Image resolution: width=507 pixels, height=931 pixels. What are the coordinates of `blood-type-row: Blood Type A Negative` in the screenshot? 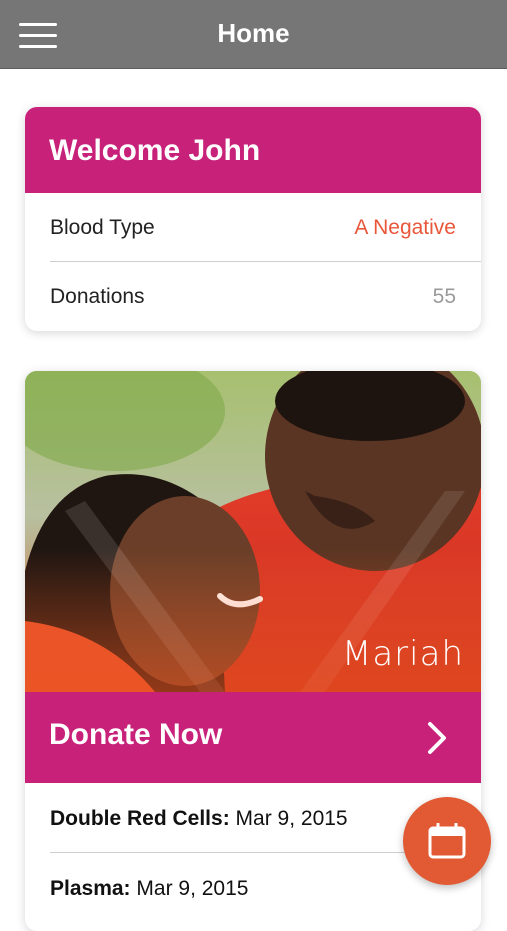 It's located at (253, 227).